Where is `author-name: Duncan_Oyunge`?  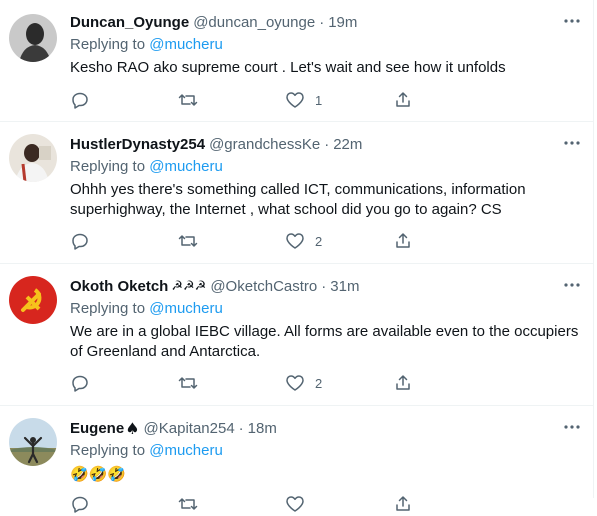 author-name: Duncan_Oyunge is located at coordinates (129, 22).